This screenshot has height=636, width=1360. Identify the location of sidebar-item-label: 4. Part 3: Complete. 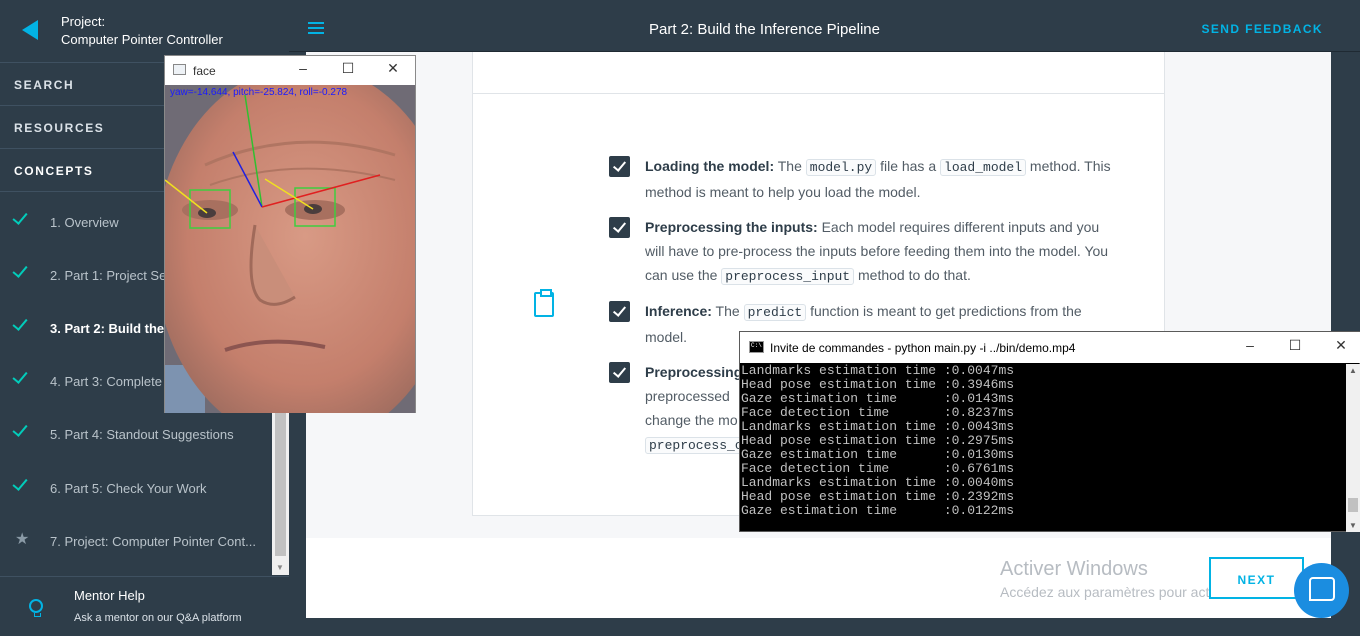
(106, 381).